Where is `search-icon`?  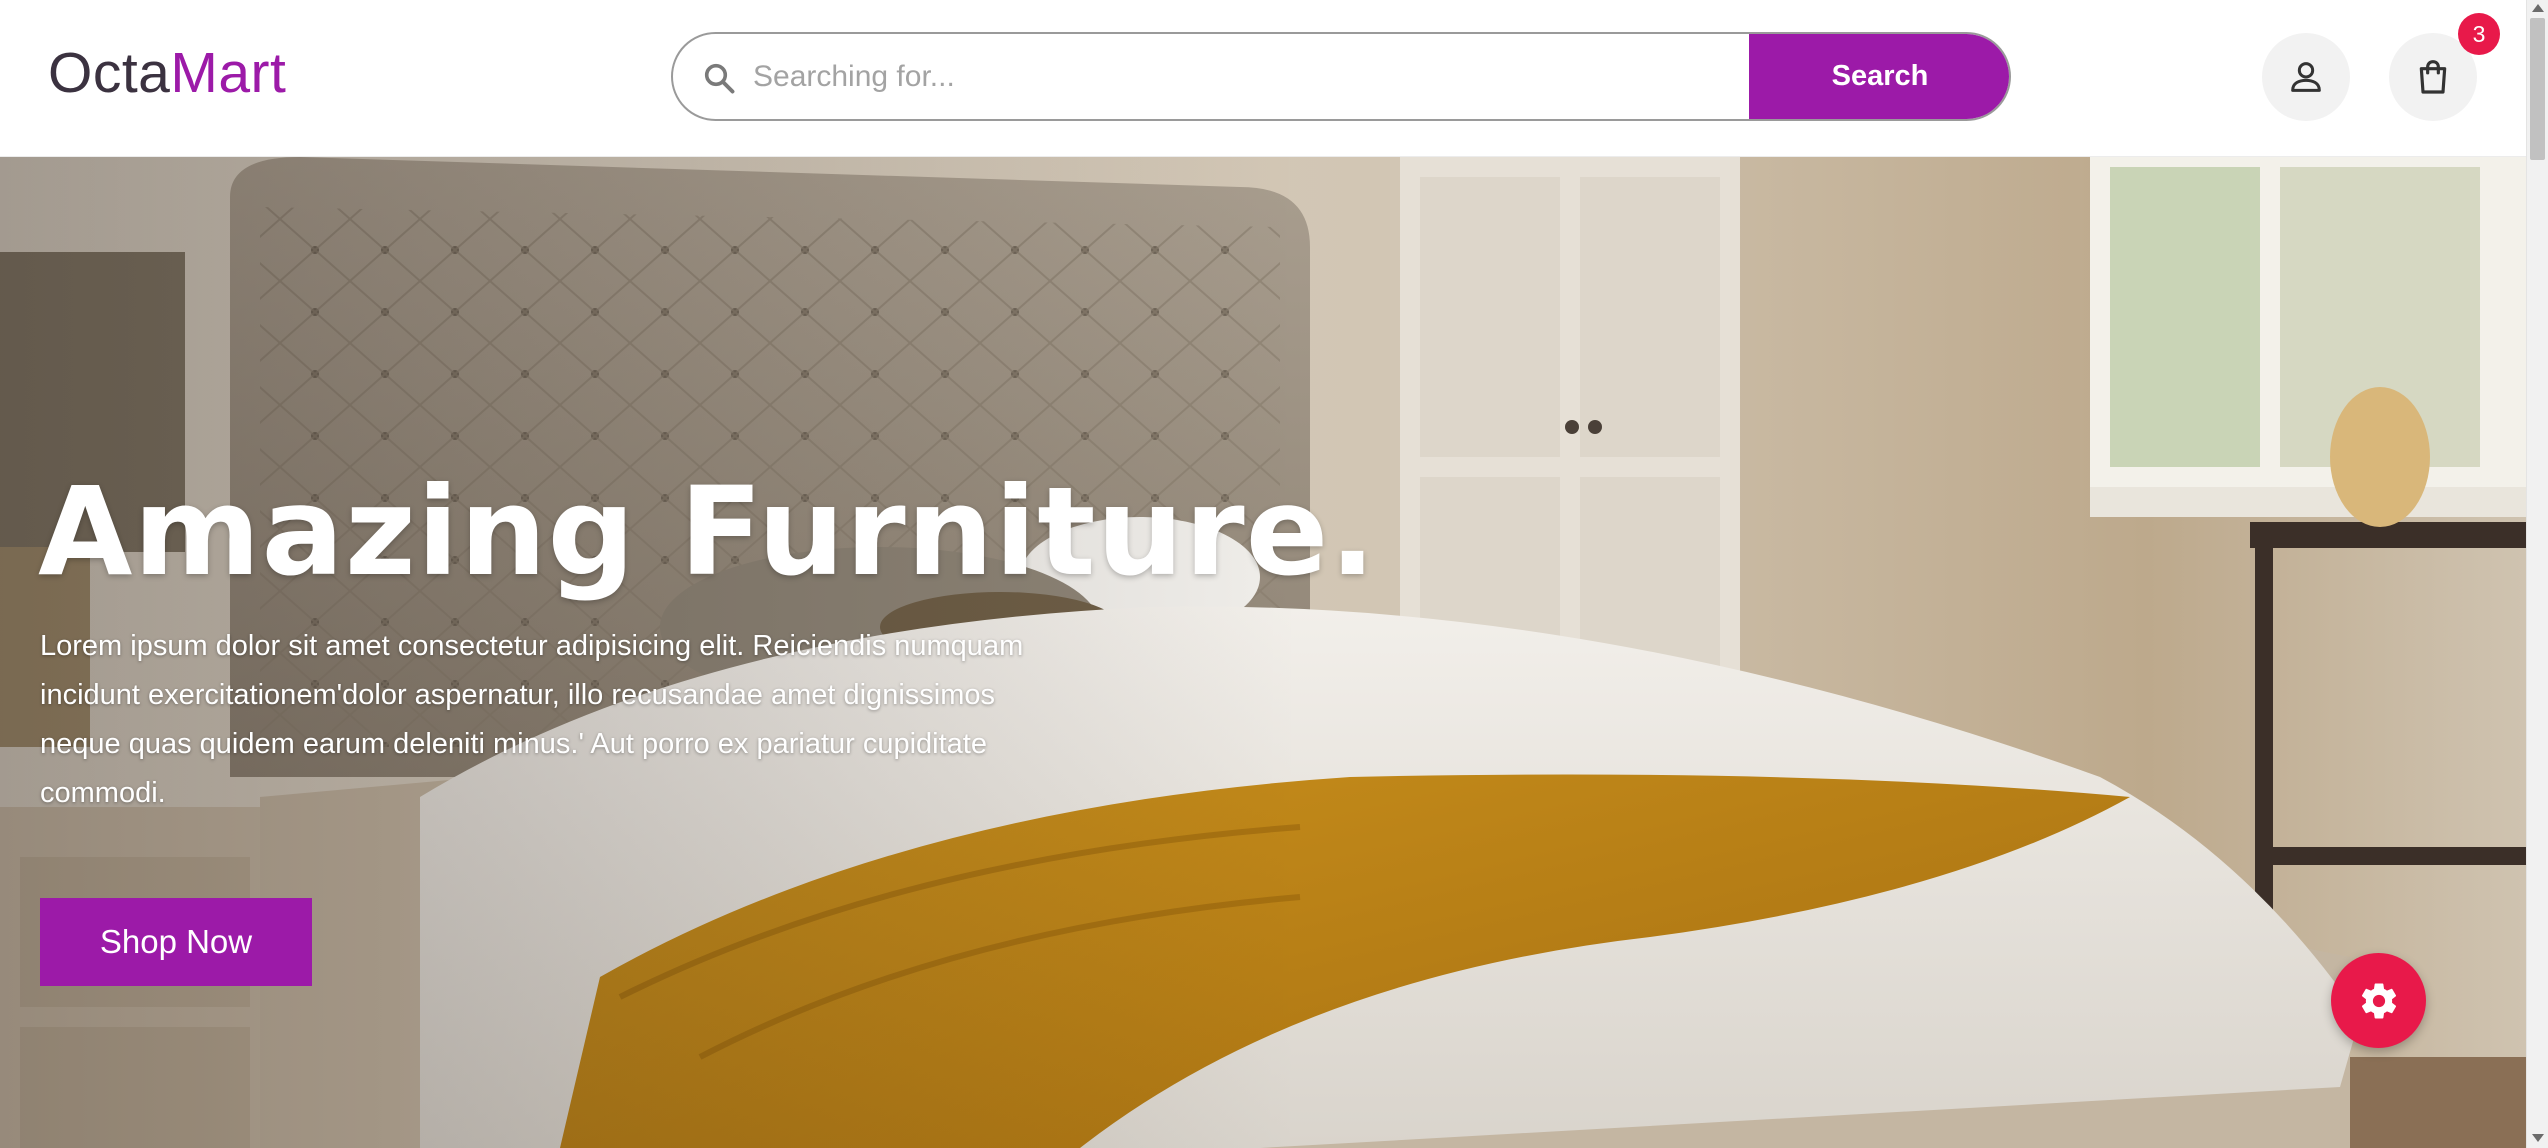 search-icon is located at coordinates (719, 78).